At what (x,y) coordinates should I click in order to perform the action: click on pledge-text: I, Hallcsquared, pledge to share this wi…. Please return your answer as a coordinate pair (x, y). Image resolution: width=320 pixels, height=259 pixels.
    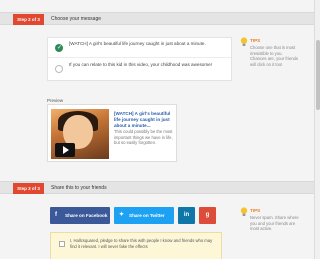
    Looking at the image, I should click on (141, 243).